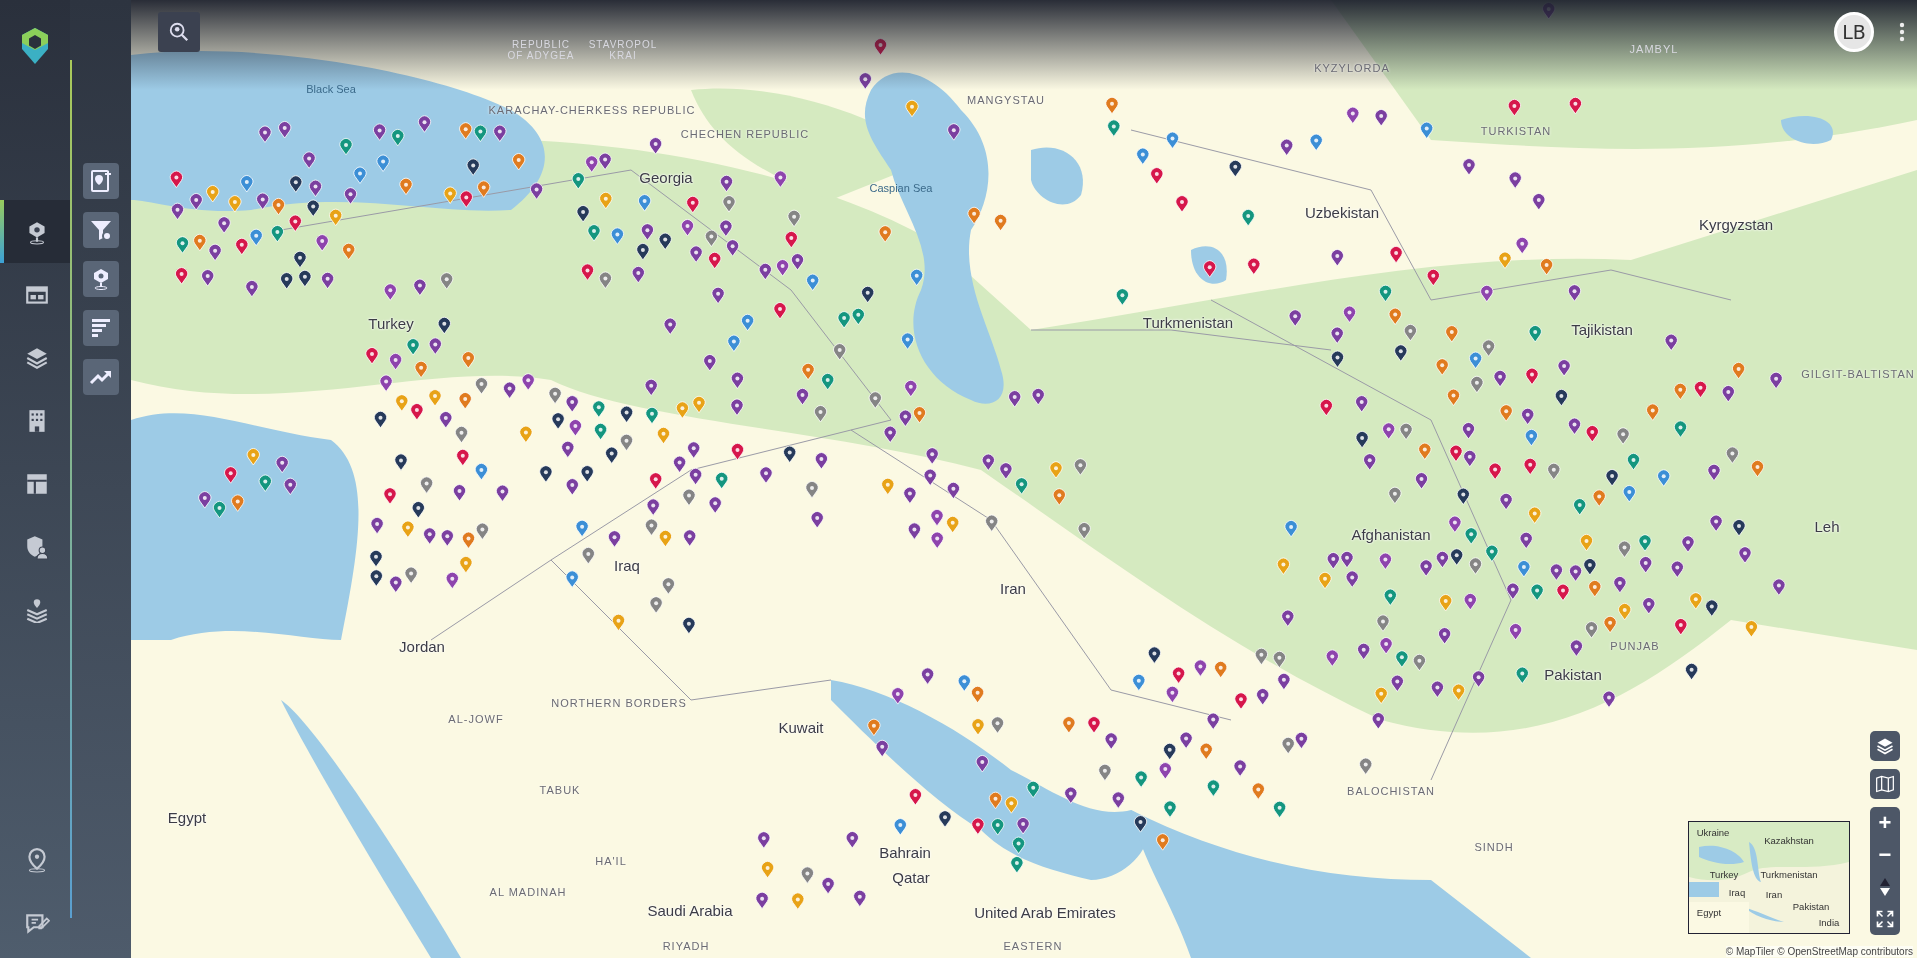  What do you see at coordinates (1045, 912) in the screenshot?
I see `country-label: United Arab Emirates` at bounding box center [1045, 912].